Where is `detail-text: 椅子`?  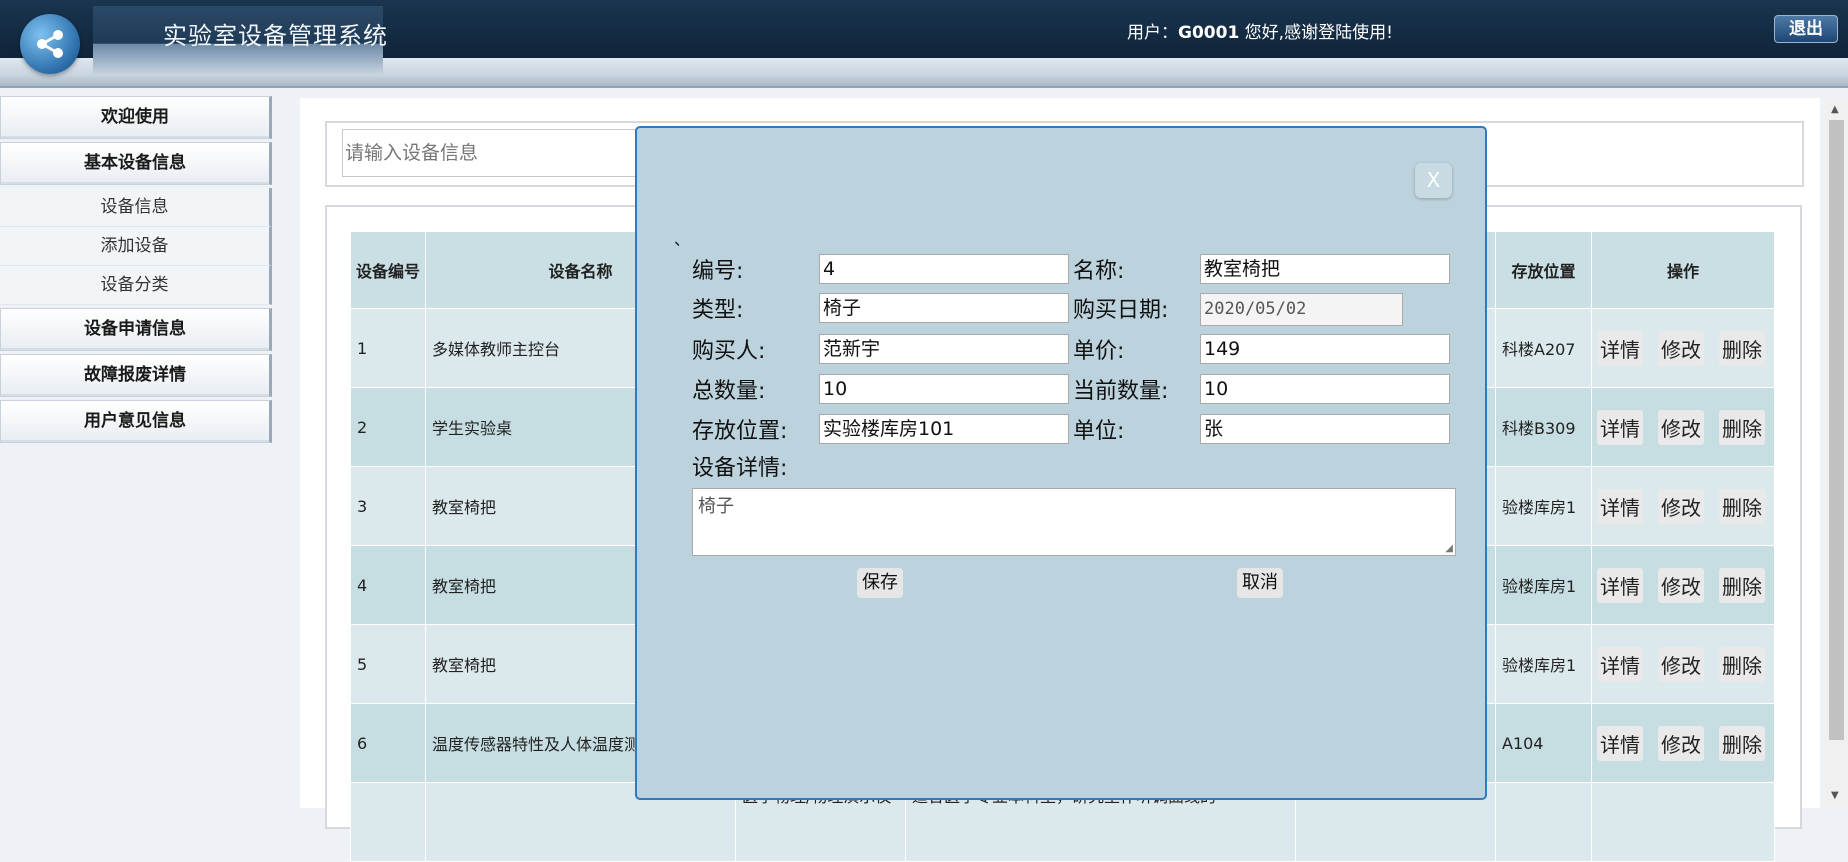
detail-text: 椅子 is located at coordinates (716, 506).